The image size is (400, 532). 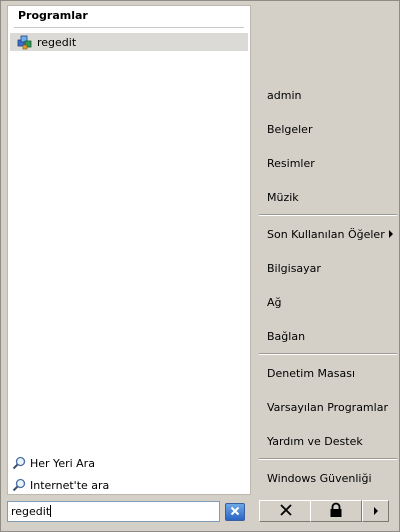 What do you see at coordinates (62, 463) in the screenshot?
I see `search-everywhere-label: Her Yeri Ara` at bounding box center [62, 463].